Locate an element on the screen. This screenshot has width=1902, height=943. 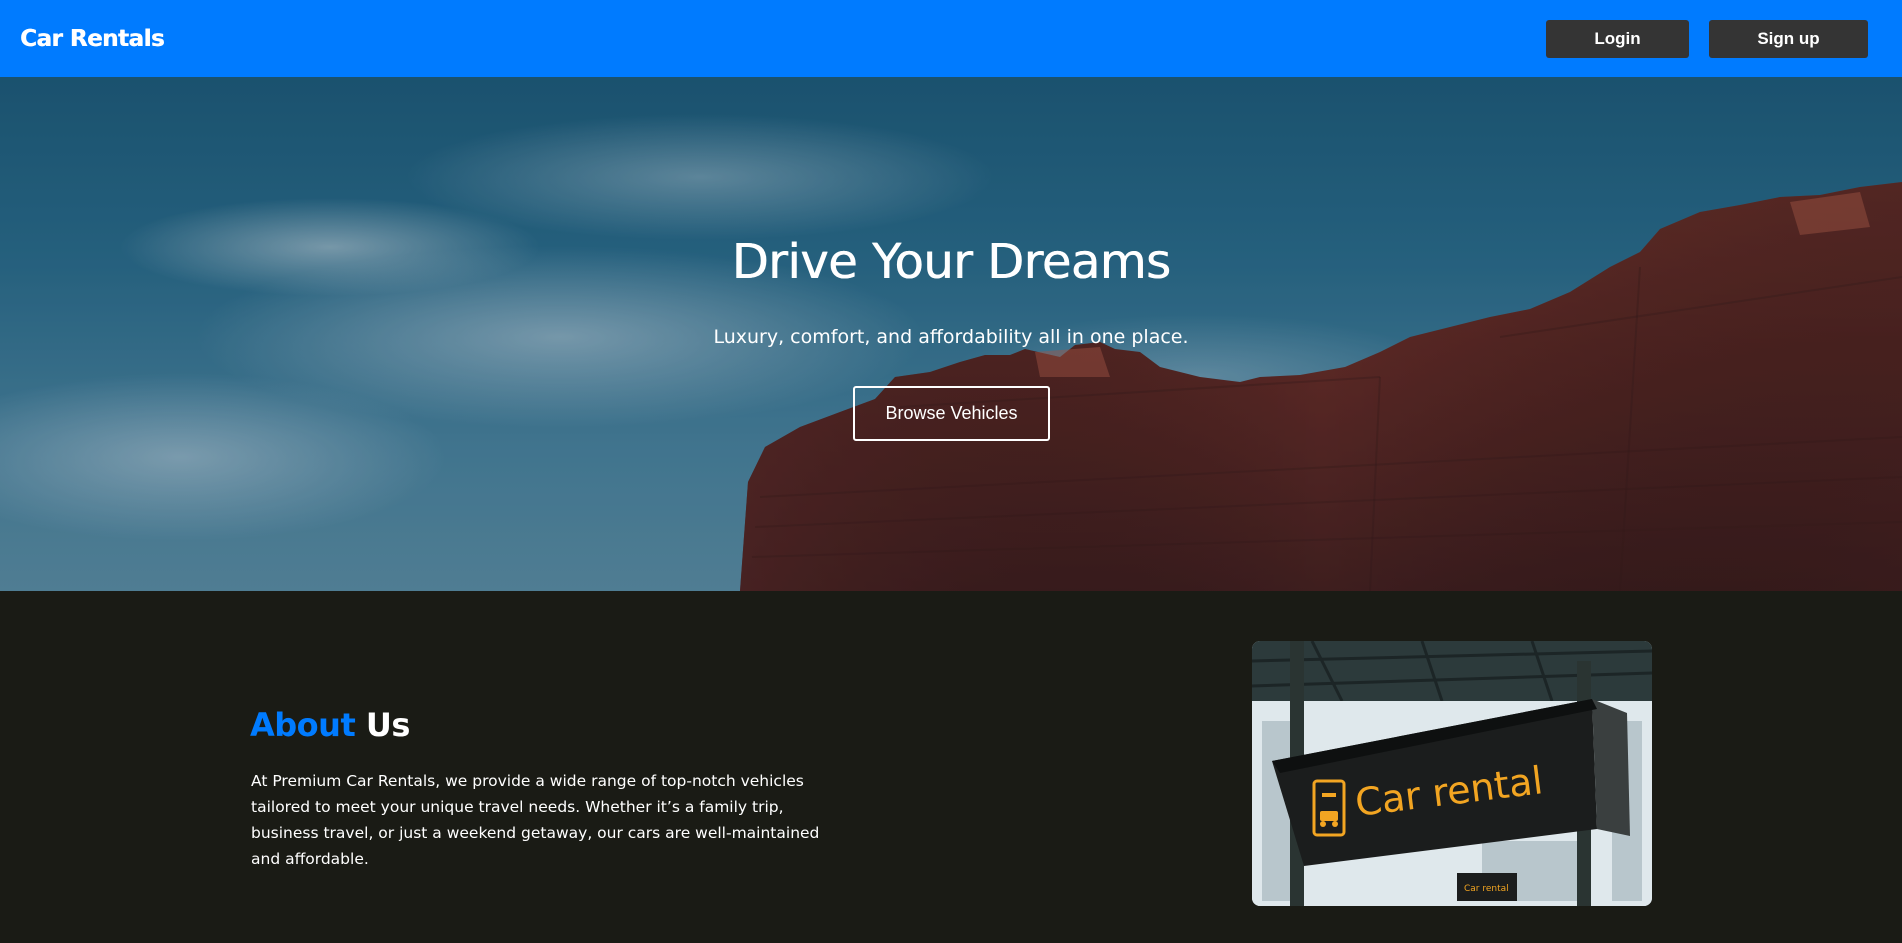
about-title: About Us is located at coordinates (330, 725).